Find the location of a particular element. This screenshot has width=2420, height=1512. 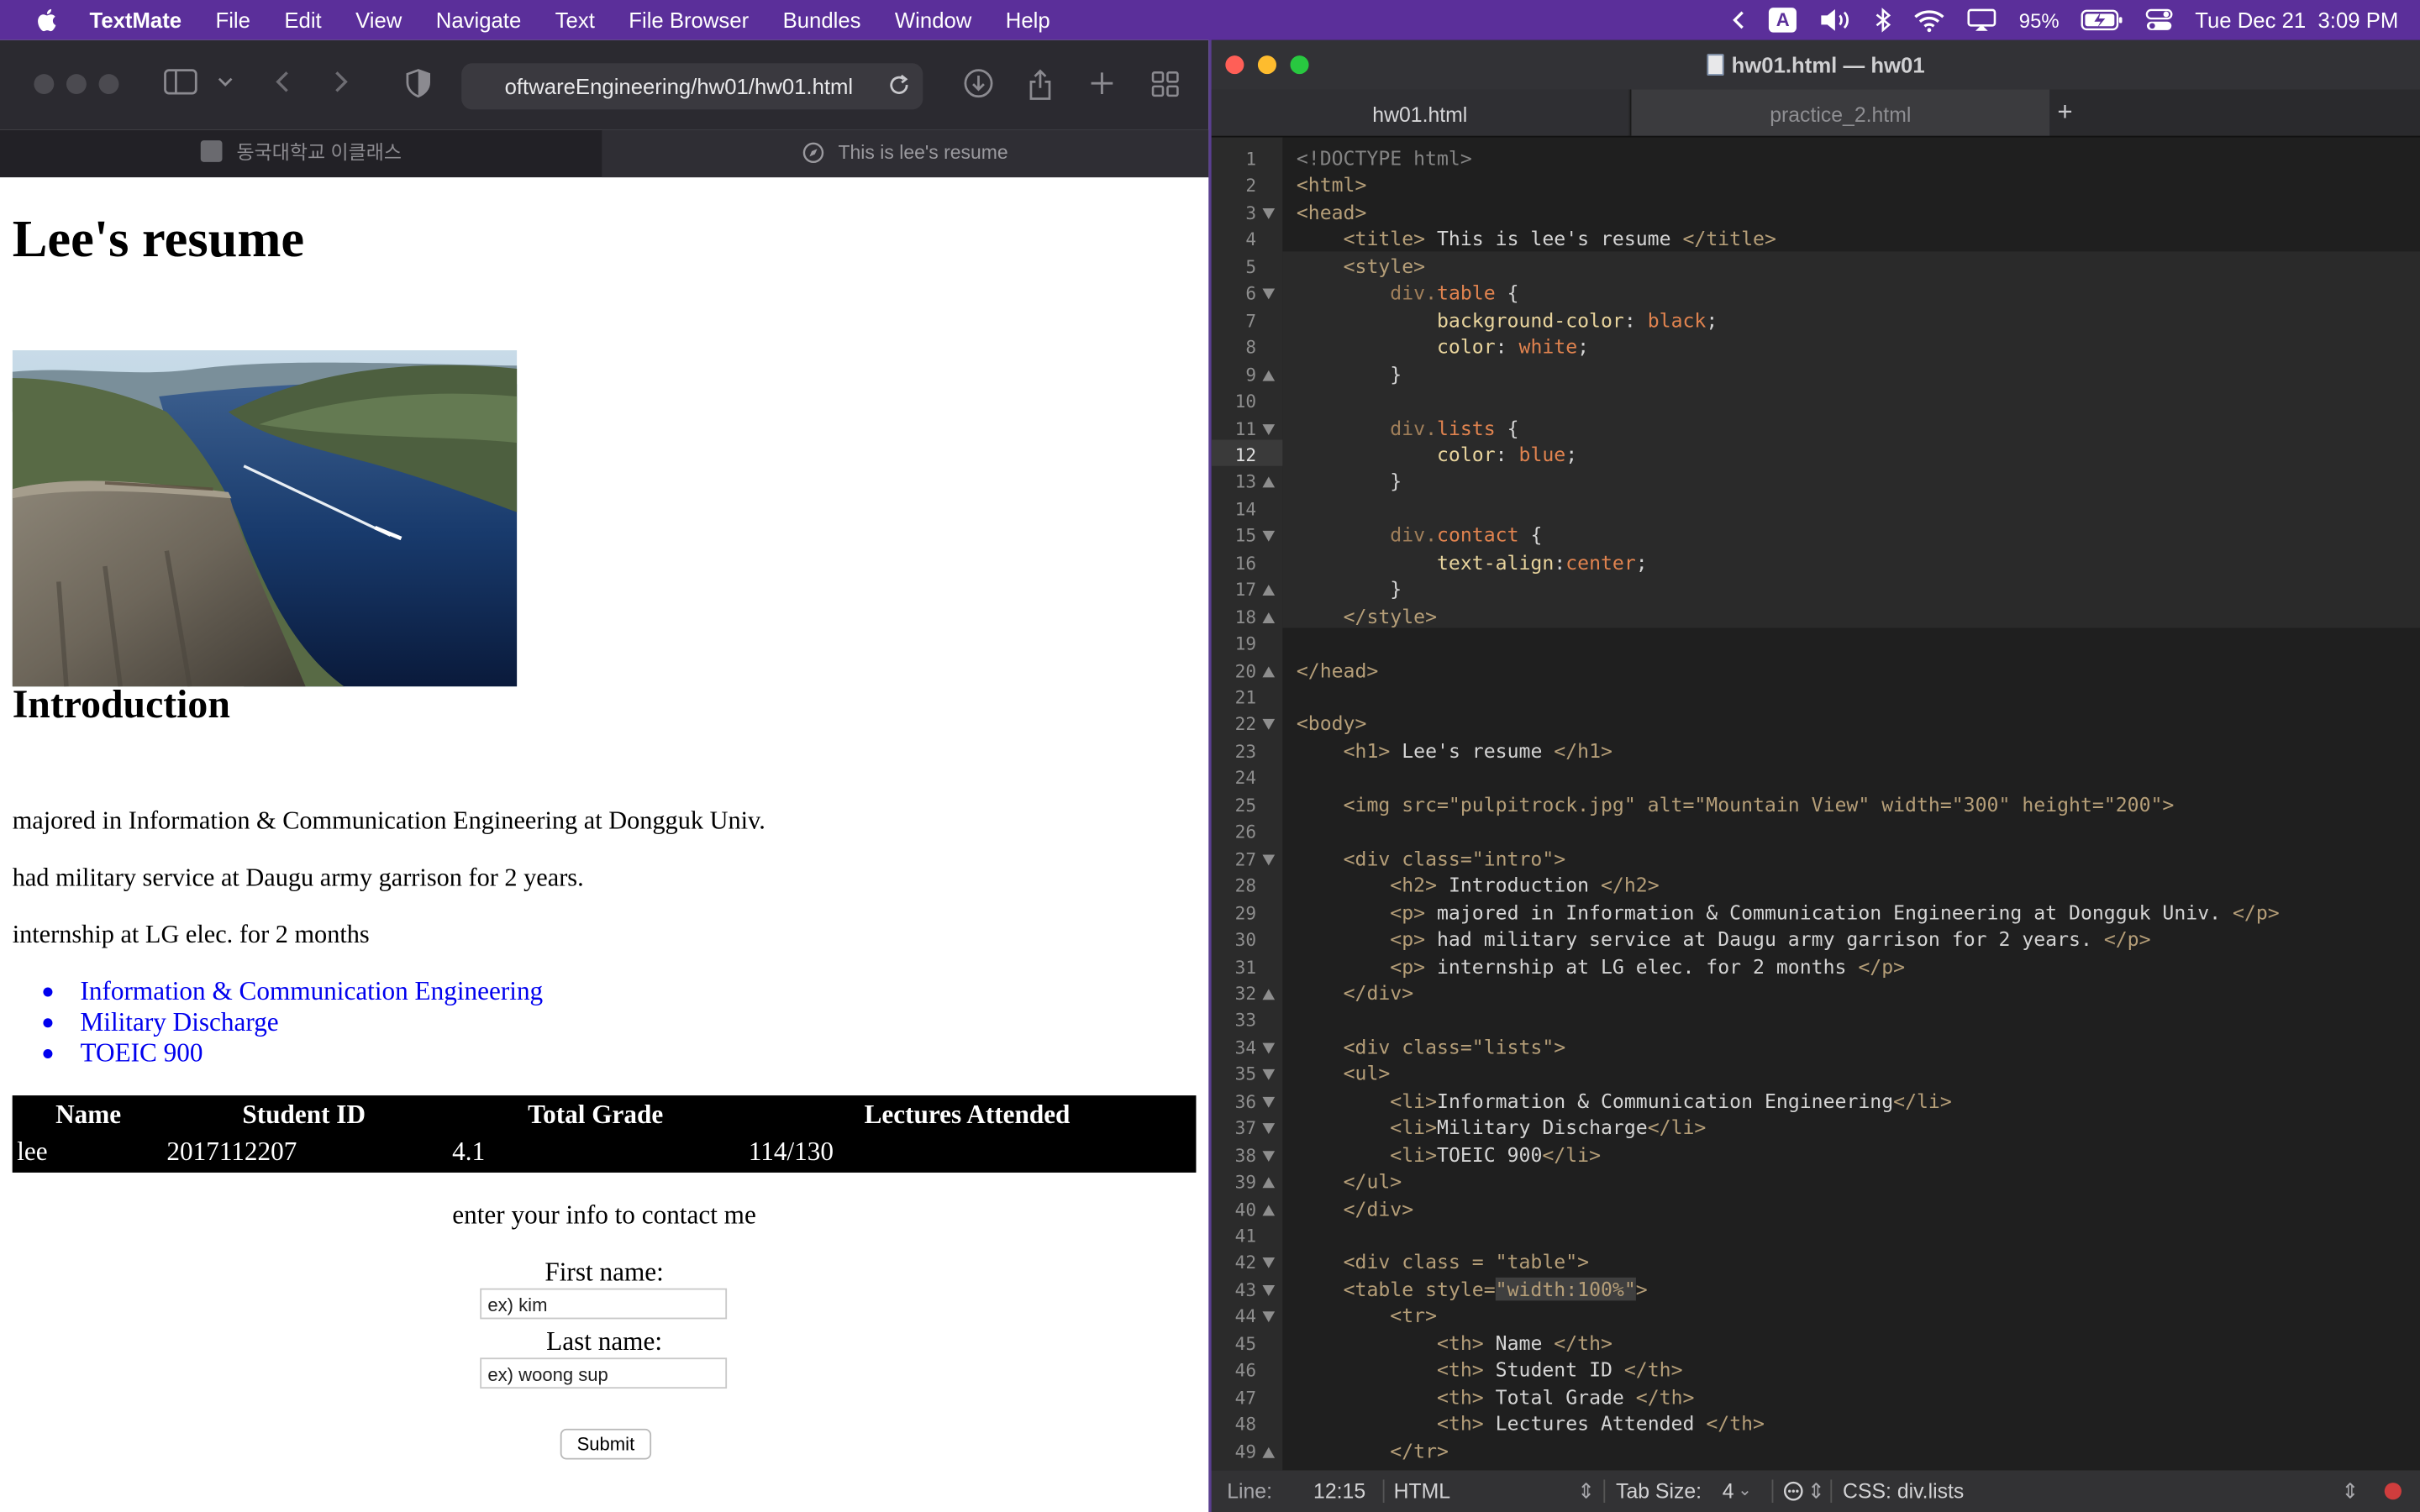

address-bar: oftwareEngineering/hw01/hw01.html is located at coordinates (692, 86).